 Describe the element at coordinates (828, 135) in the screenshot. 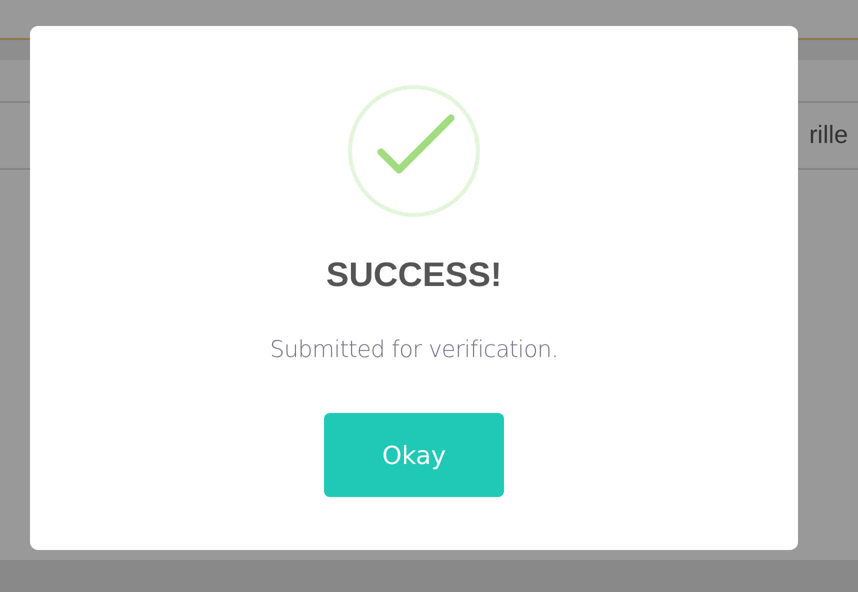

I see `row-label: rille` at that location.